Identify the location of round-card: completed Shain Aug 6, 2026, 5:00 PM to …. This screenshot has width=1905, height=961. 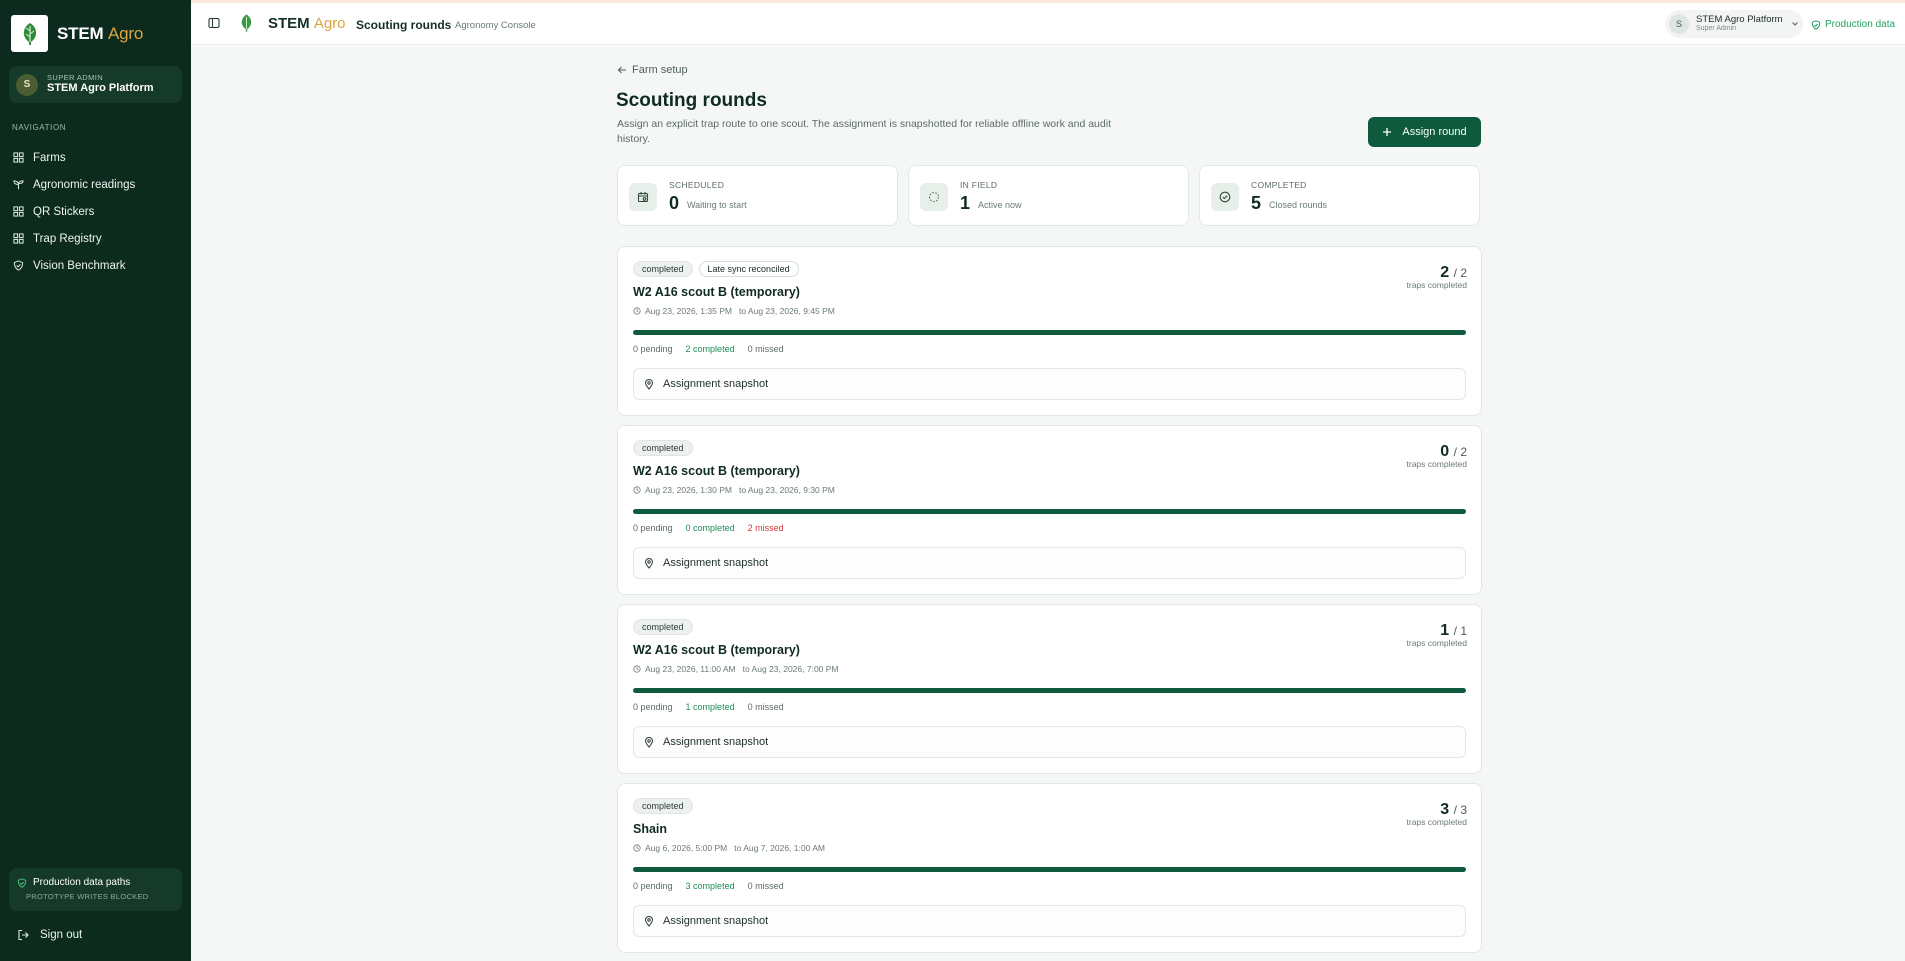
(1049, 868).